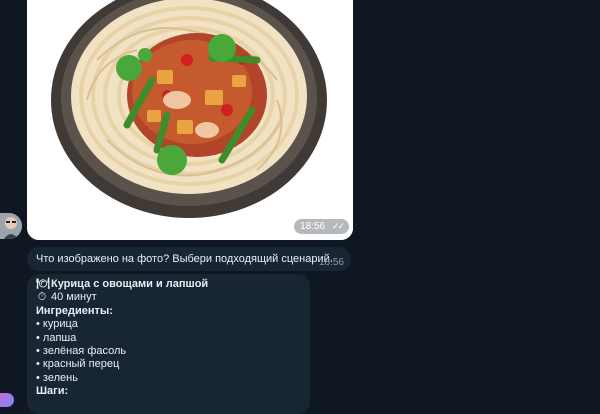 This screenshot has width=600, height=414. I want to click on person-avatar-icon, so click(11, 226).